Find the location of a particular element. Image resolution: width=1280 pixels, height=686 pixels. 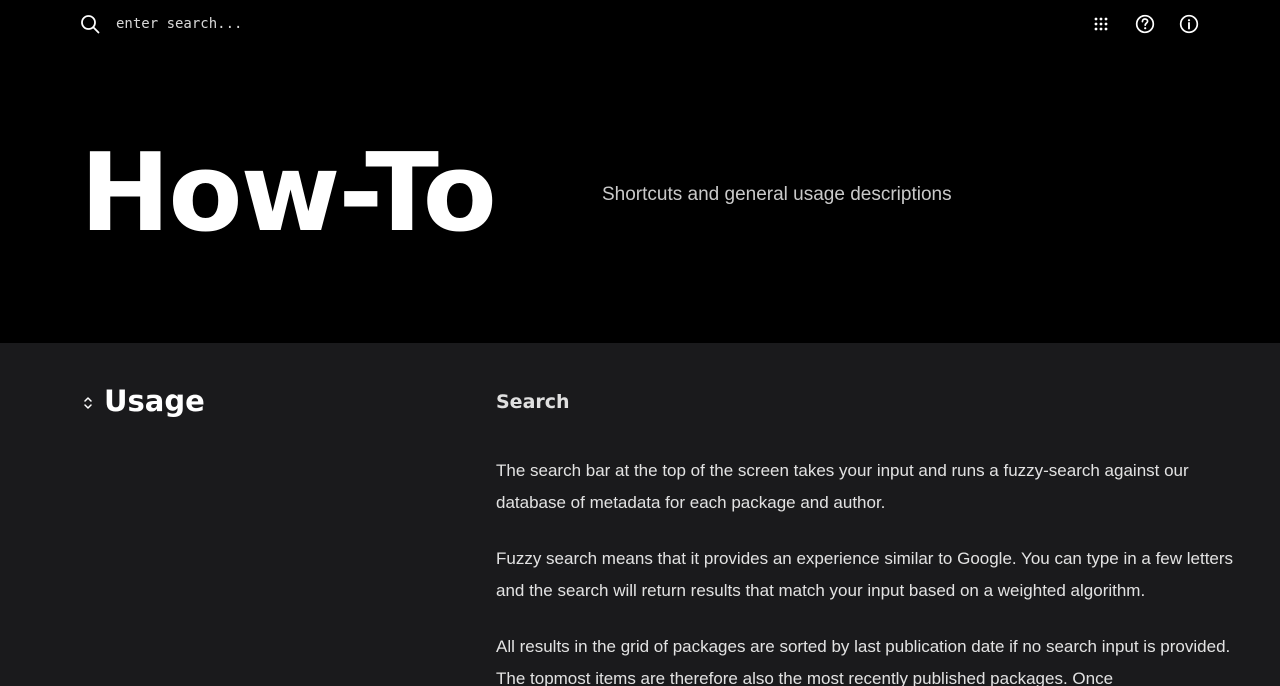

subsection-title: Search is located at coordinates (533, 402).